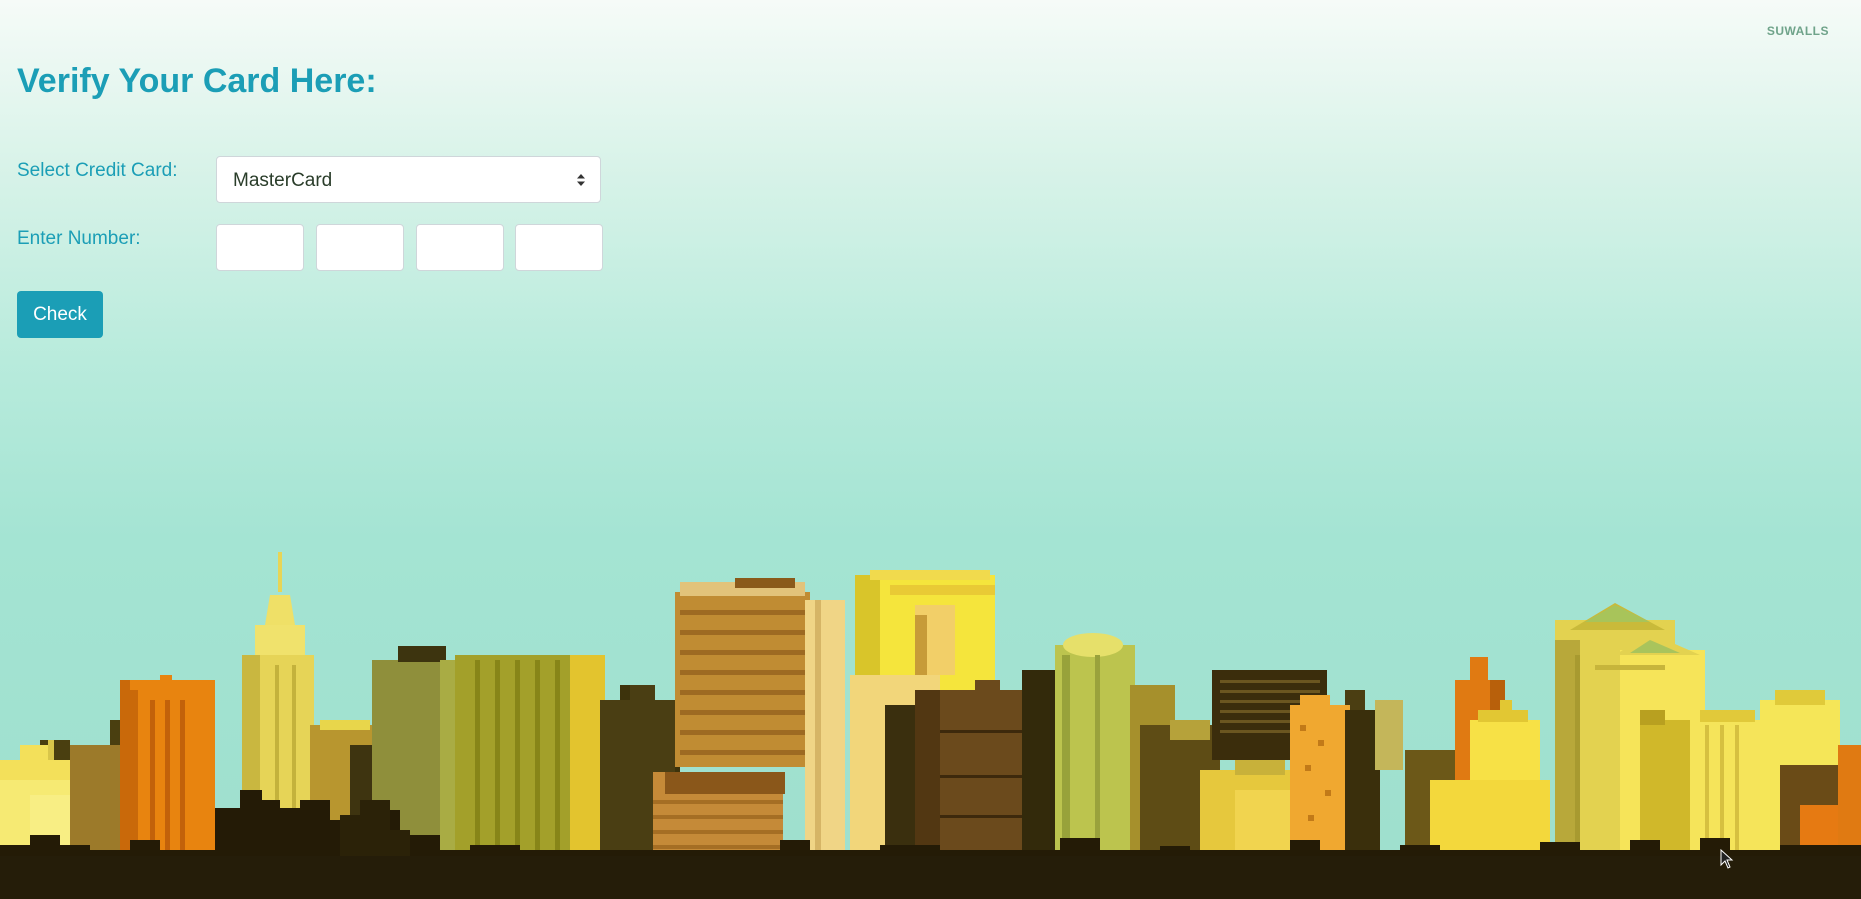  Describe the element at coordinates (60, 314) in the screenshot. I see `check-button: Check` at that location.